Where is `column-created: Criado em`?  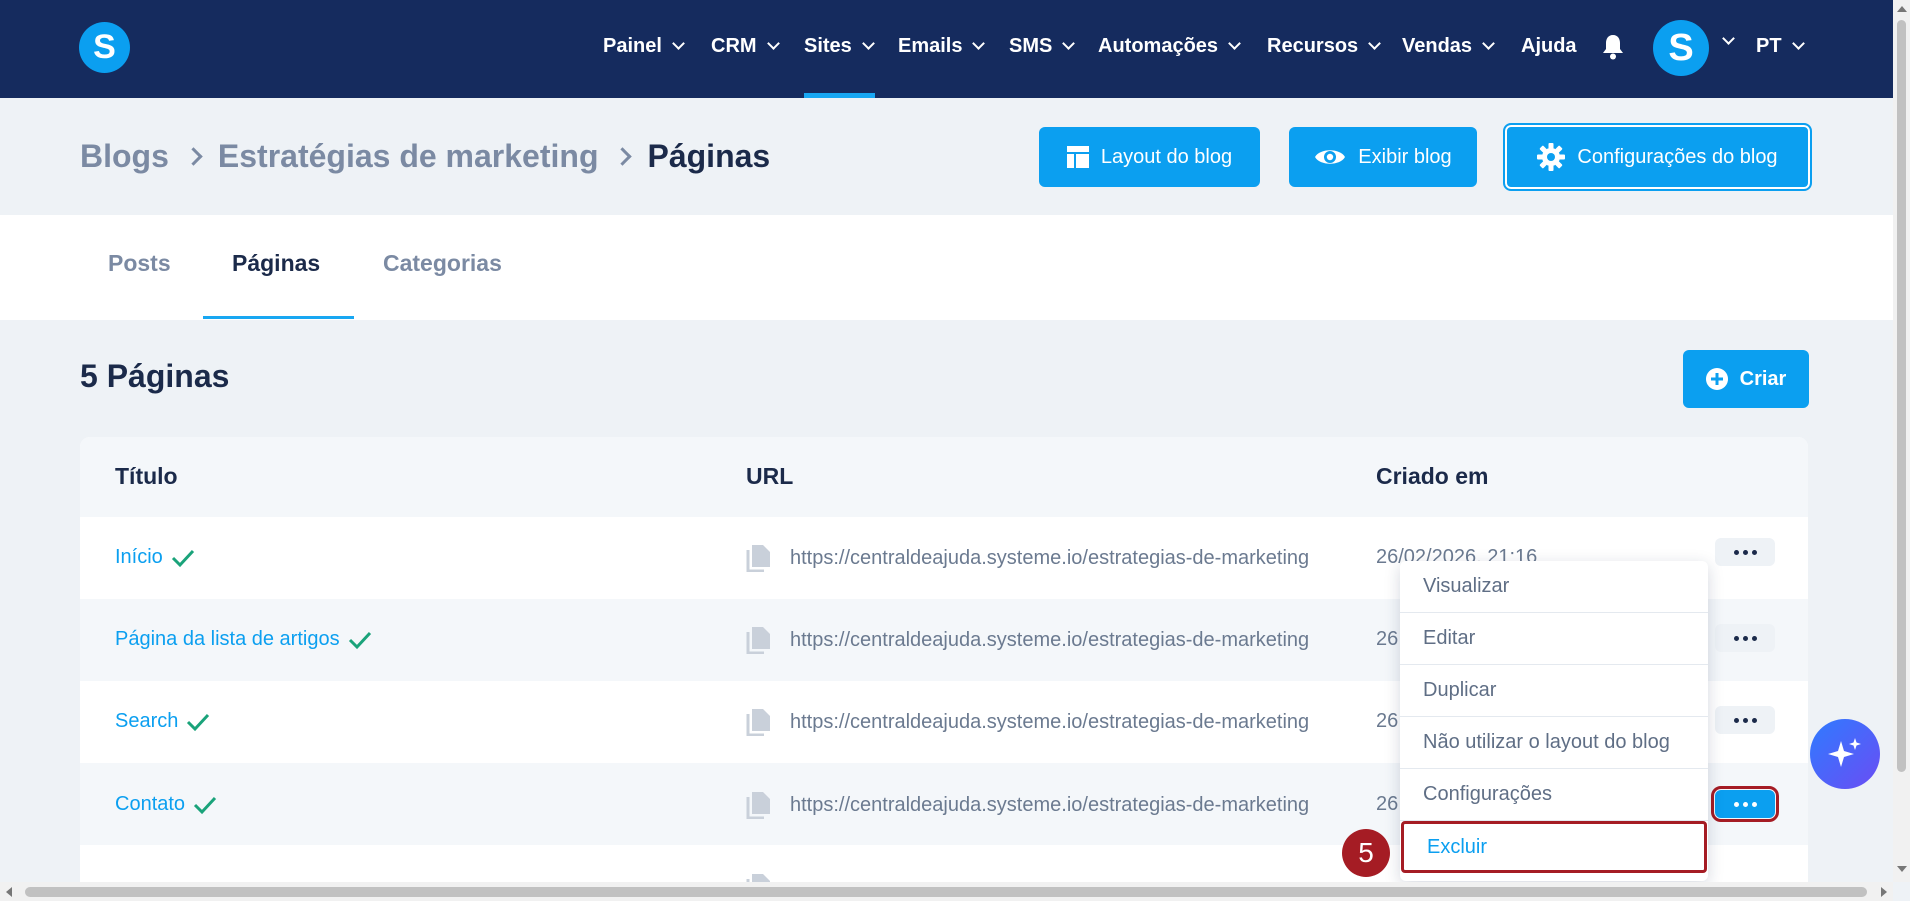 column-created: Criado em is located at coordinates (1432, 476).